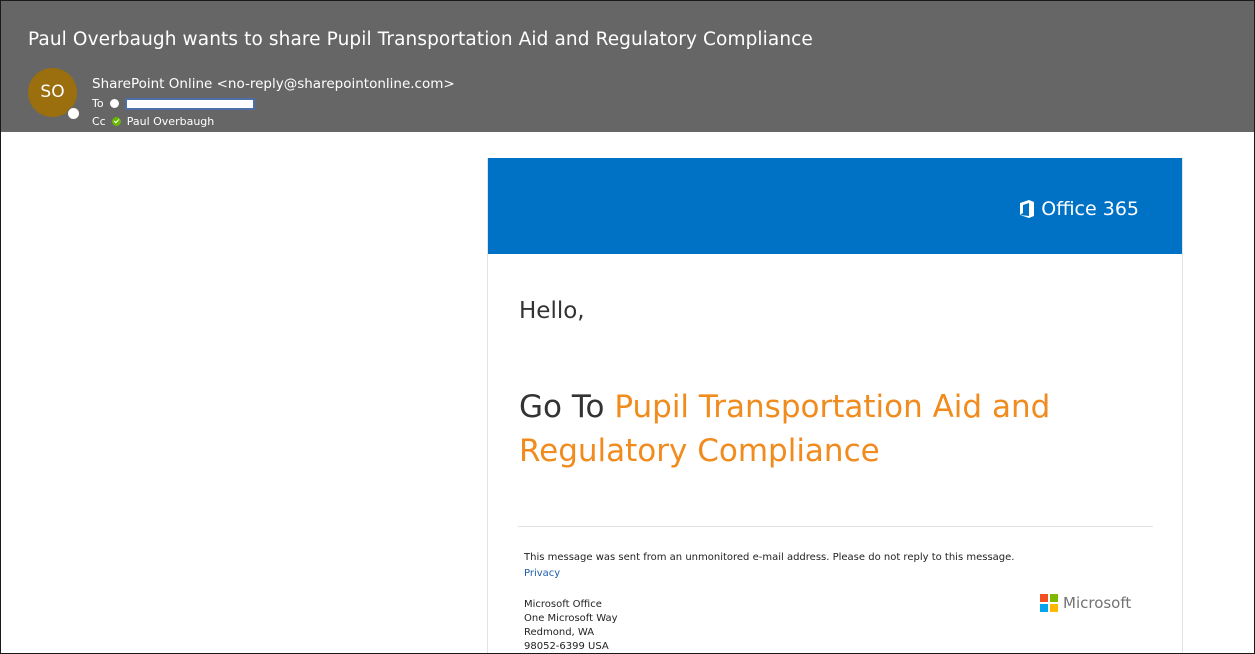 This screenshot has width=1255, height=654. What do you see at coordinates (566, 646) in the screenshot?
I see `address-line: 98052-6399 USA` at bounding box center [566, 646].